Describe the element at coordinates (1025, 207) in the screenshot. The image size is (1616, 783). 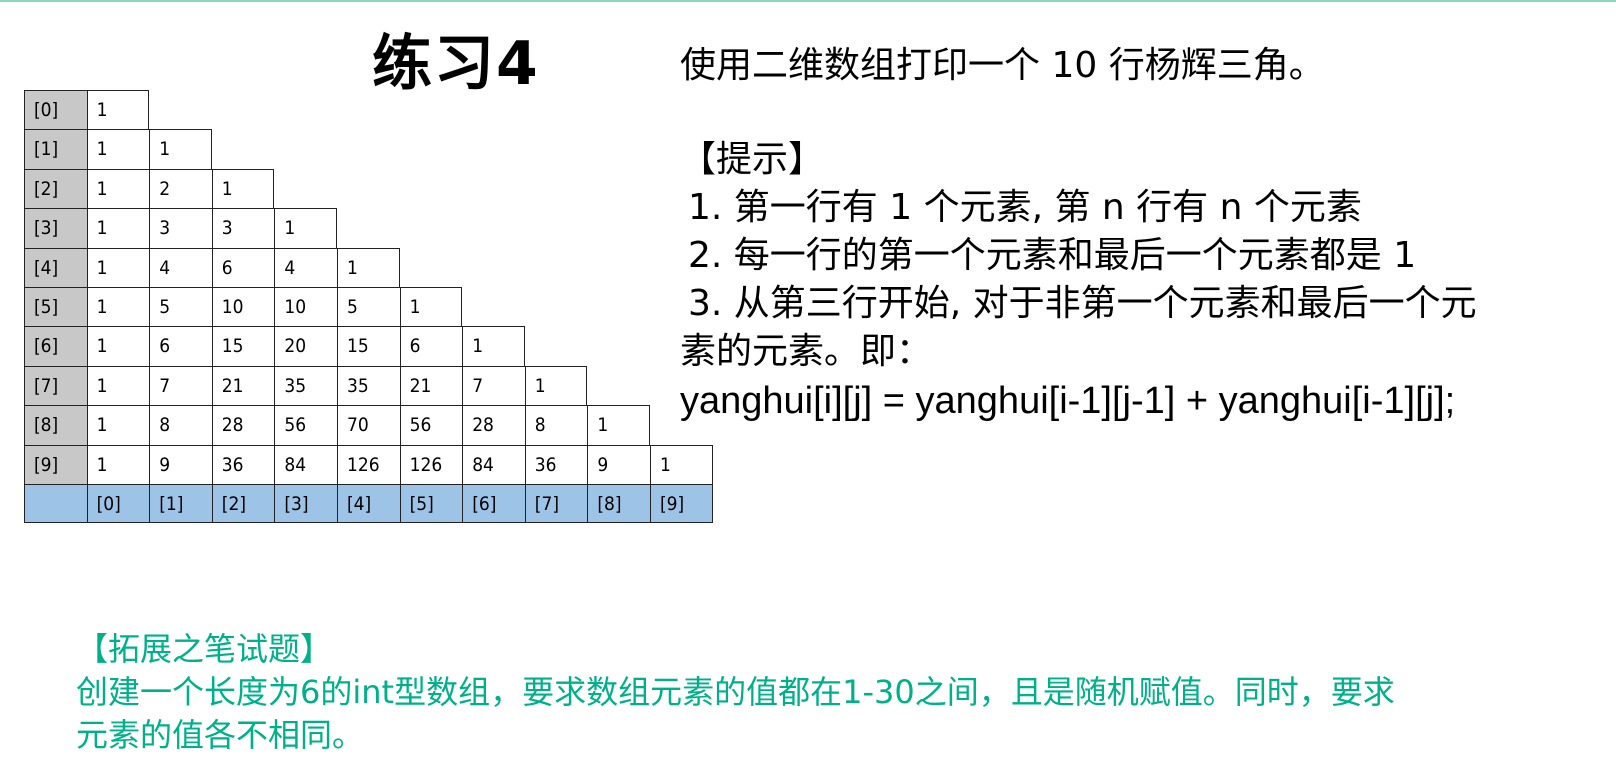
I see `hint-item-1: 1. 第一行有 1 个元素, 第 n 行有 n 个元素` at that location.